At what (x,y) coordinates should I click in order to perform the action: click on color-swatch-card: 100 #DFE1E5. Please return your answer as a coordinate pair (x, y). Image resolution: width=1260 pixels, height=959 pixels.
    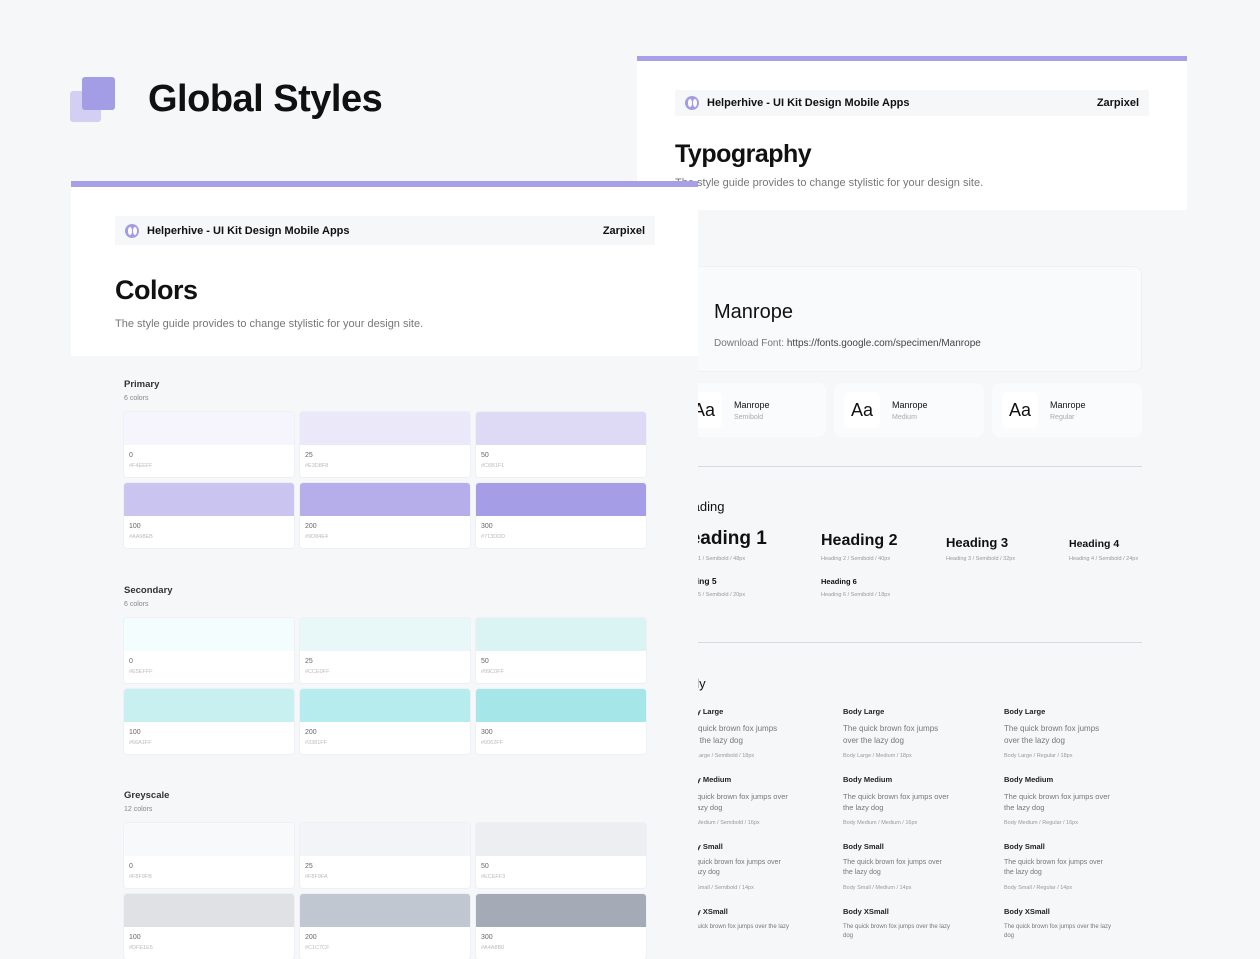
    Looking at the image, I should click on (209, 926).